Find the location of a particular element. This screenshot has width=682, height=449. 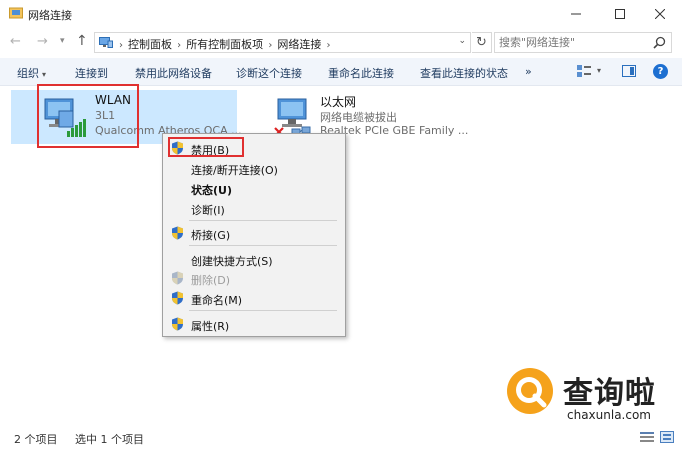

organize-label: 组织 is located at coordinates (28, 73).